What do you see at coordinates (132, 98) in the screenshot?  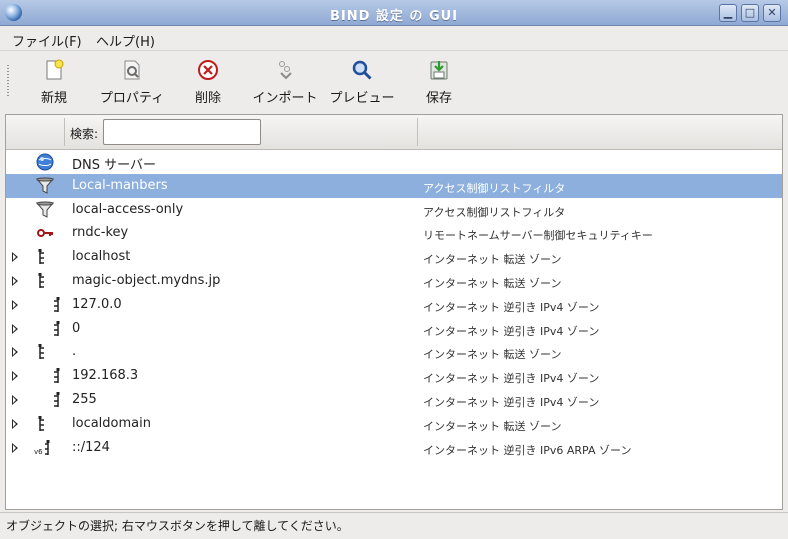 I see `properties-label: プロパティ` at bounding box center [132, 98].